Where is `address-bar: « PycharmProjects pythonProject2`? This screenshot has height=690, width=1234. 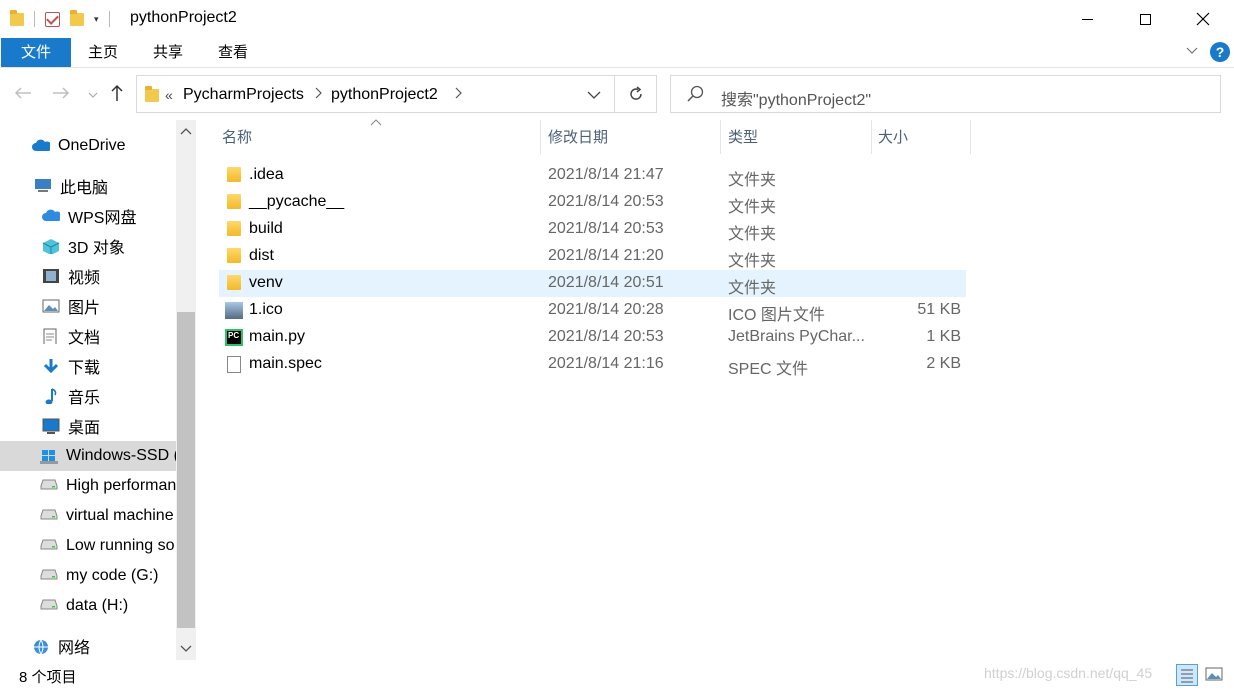 address-bar: « PycharmProjects pythonProject2 is located at coordinates (375, 94).